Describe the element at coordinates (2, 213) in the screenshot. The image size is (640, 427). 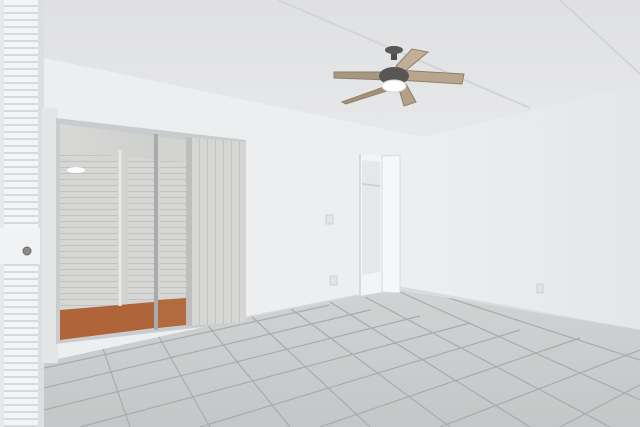
I see `closet-door-stile` at that location.